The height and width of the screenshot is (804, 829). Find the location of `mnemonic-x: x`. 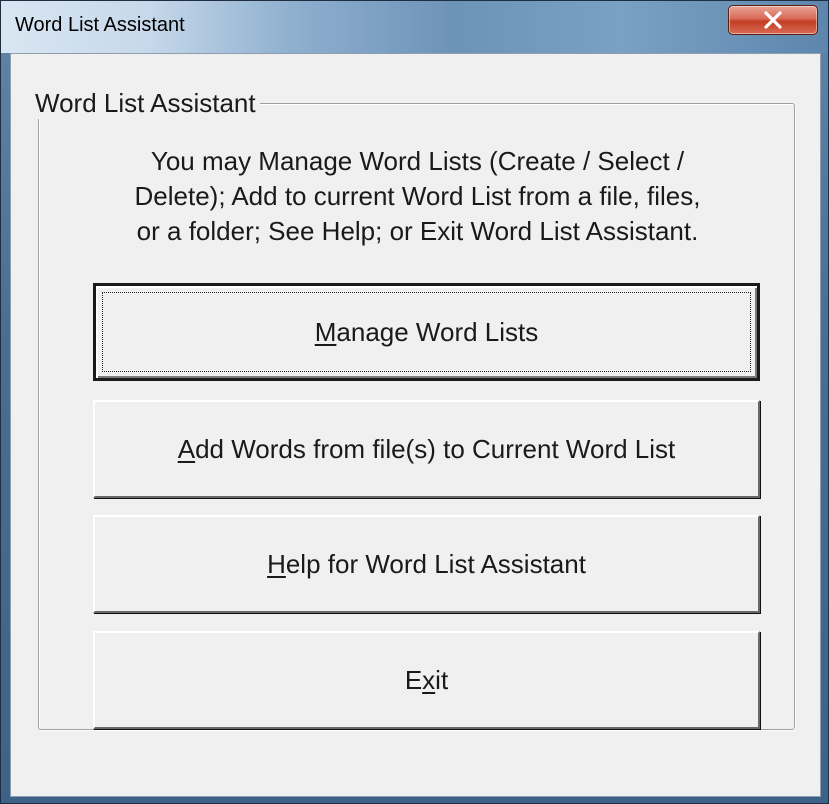

mnemonic-x: x is located at coordinates (429, 679).